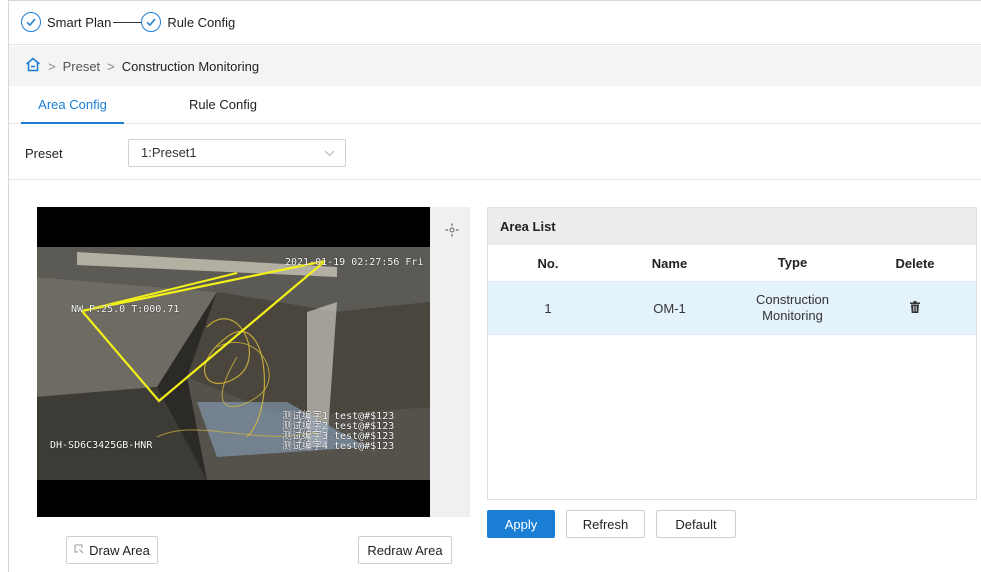 The width and height of the screenshot is (981, 572). Describe the element at coordinates (79, 550) in the screenshot. I see `draw-area-icon` at that location.